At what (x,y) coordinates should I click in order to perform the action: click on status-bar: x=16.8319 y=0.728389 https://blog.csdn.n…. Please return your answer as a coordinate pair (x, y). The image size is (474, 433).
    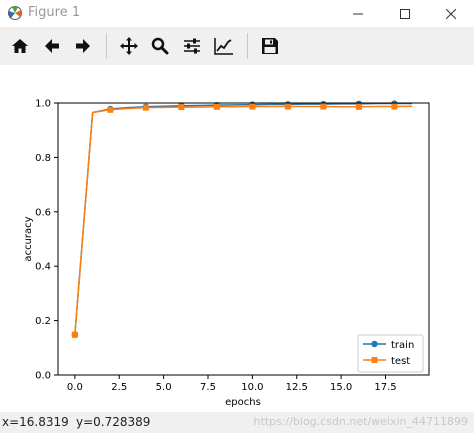
    Looking at the image, I should click on (237, 422).